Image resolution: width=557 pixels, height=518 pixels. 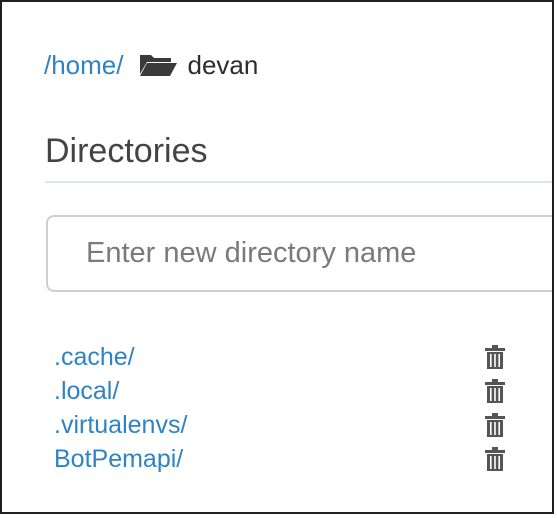 I want to click on directory-link: .virtualenvs/, so click(x=120, y=425).